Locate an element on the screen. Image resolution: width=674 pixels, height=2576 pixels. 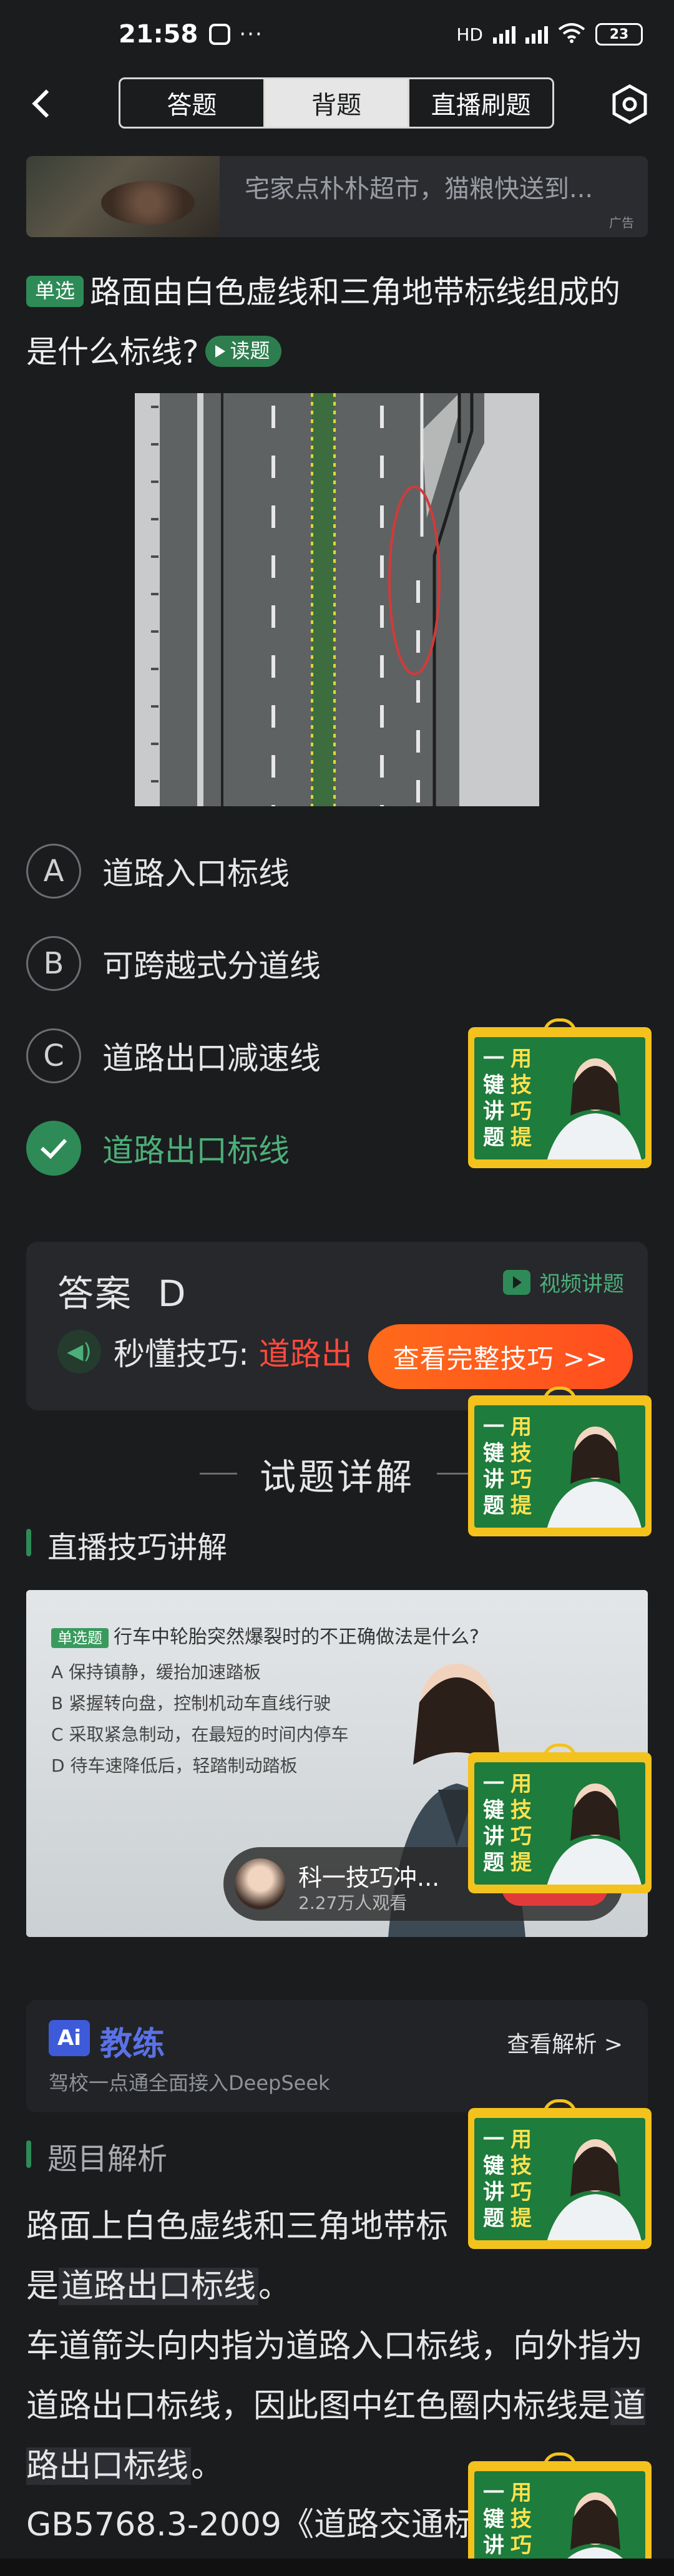
answer-label: 答案 is located at coordinates (95, 1293).